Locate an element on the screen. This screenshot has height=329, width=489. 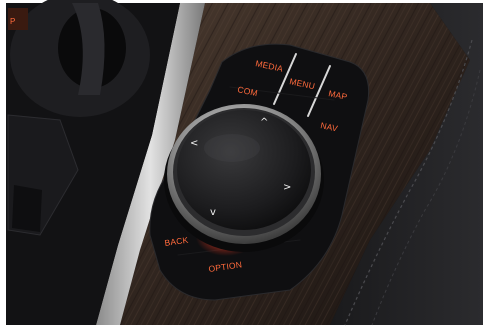
knob-up-arrow: ^ is located at coordinates (264, 122).